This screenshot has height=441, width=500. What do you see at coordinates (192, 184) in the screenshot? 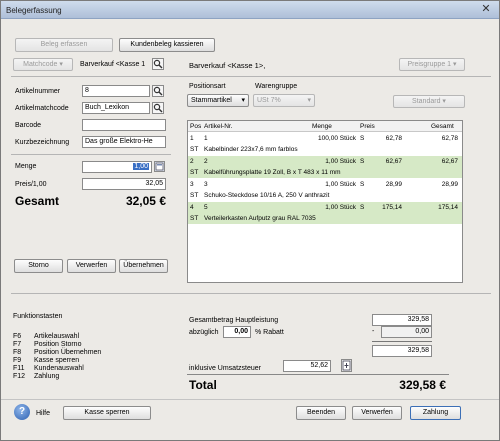
I see `cell-pos: 3` at bounding box center [192, 184].